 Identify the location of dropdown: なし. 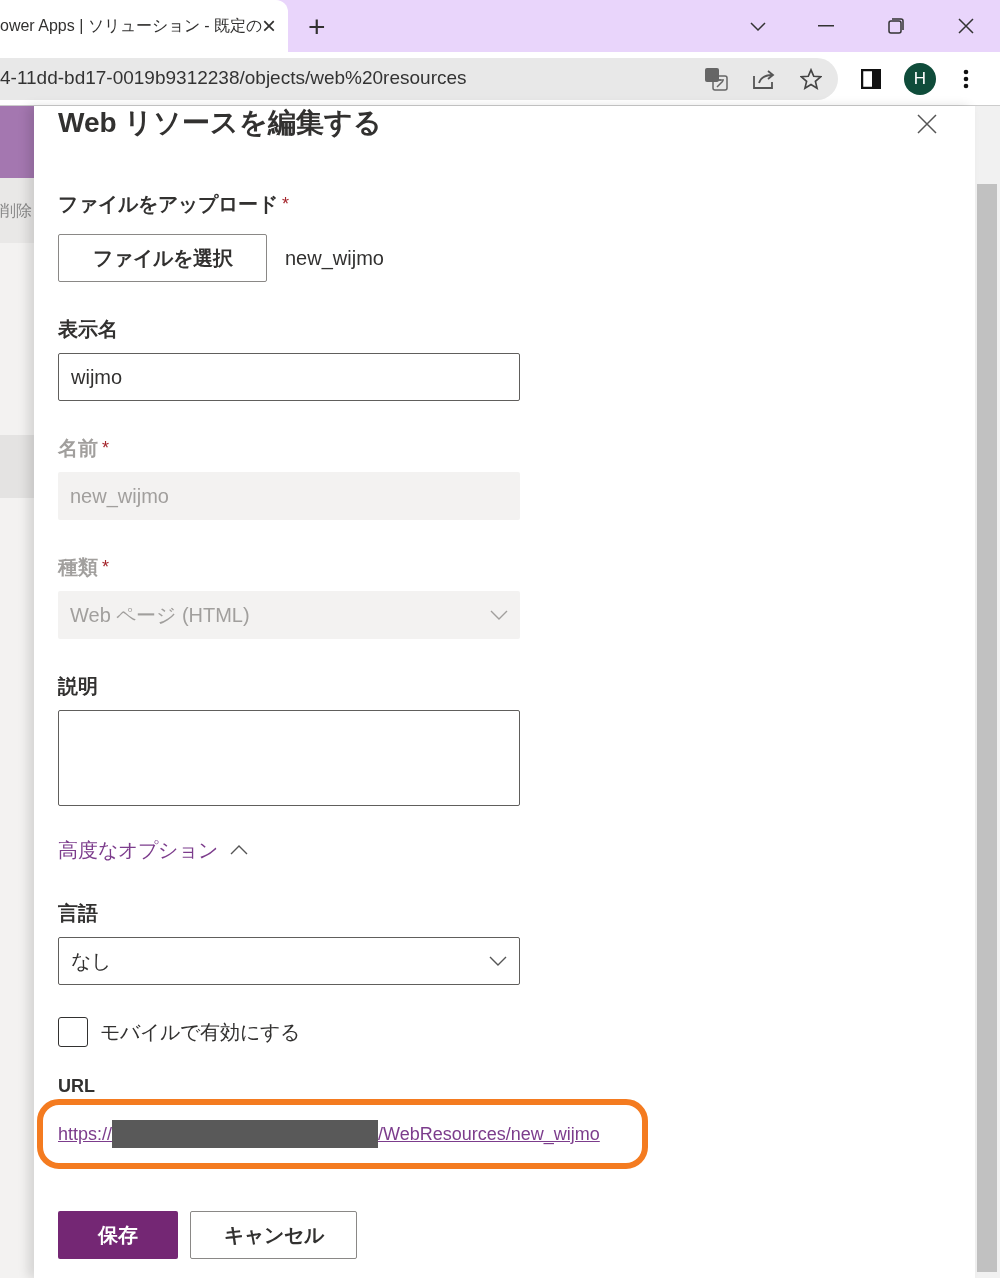
(289, 961).